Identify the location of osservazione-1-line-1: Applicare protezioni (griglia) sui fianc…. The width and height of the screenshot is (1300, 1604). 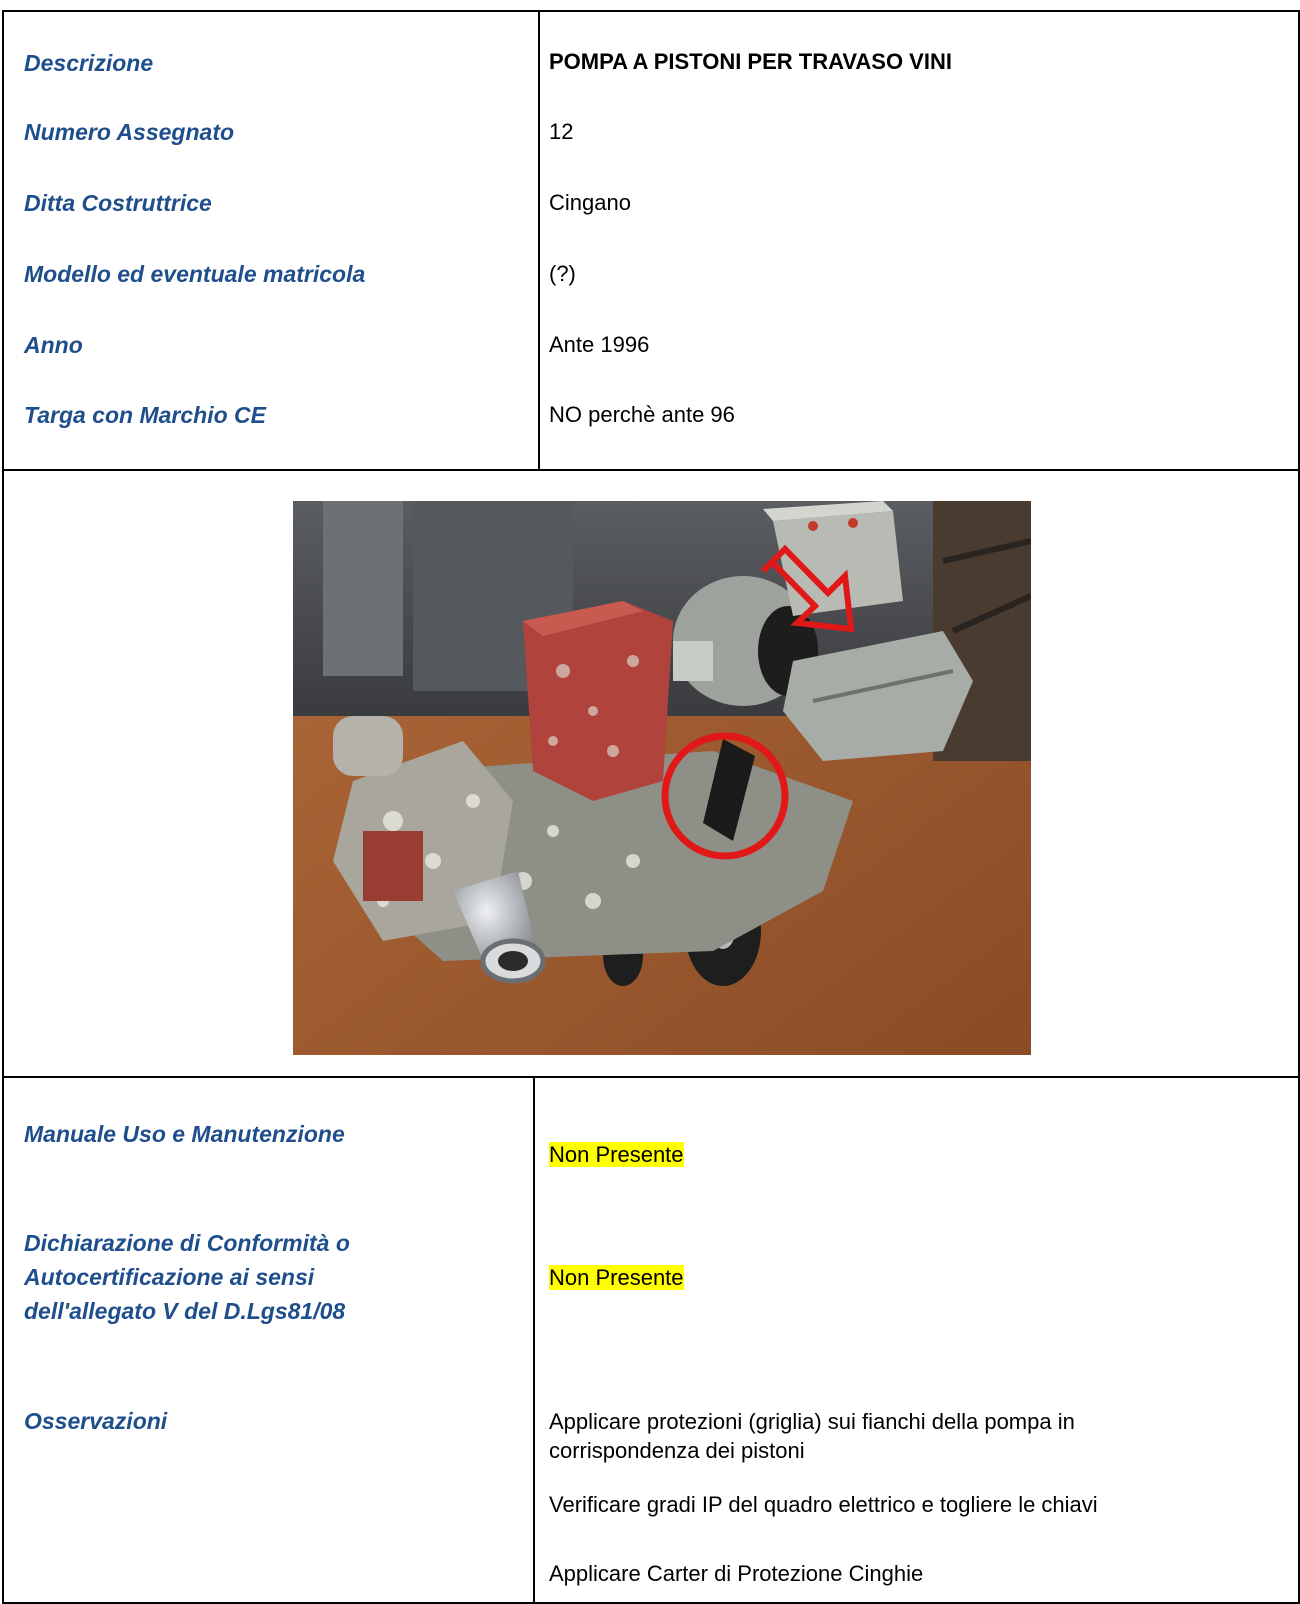
(812, 1421).